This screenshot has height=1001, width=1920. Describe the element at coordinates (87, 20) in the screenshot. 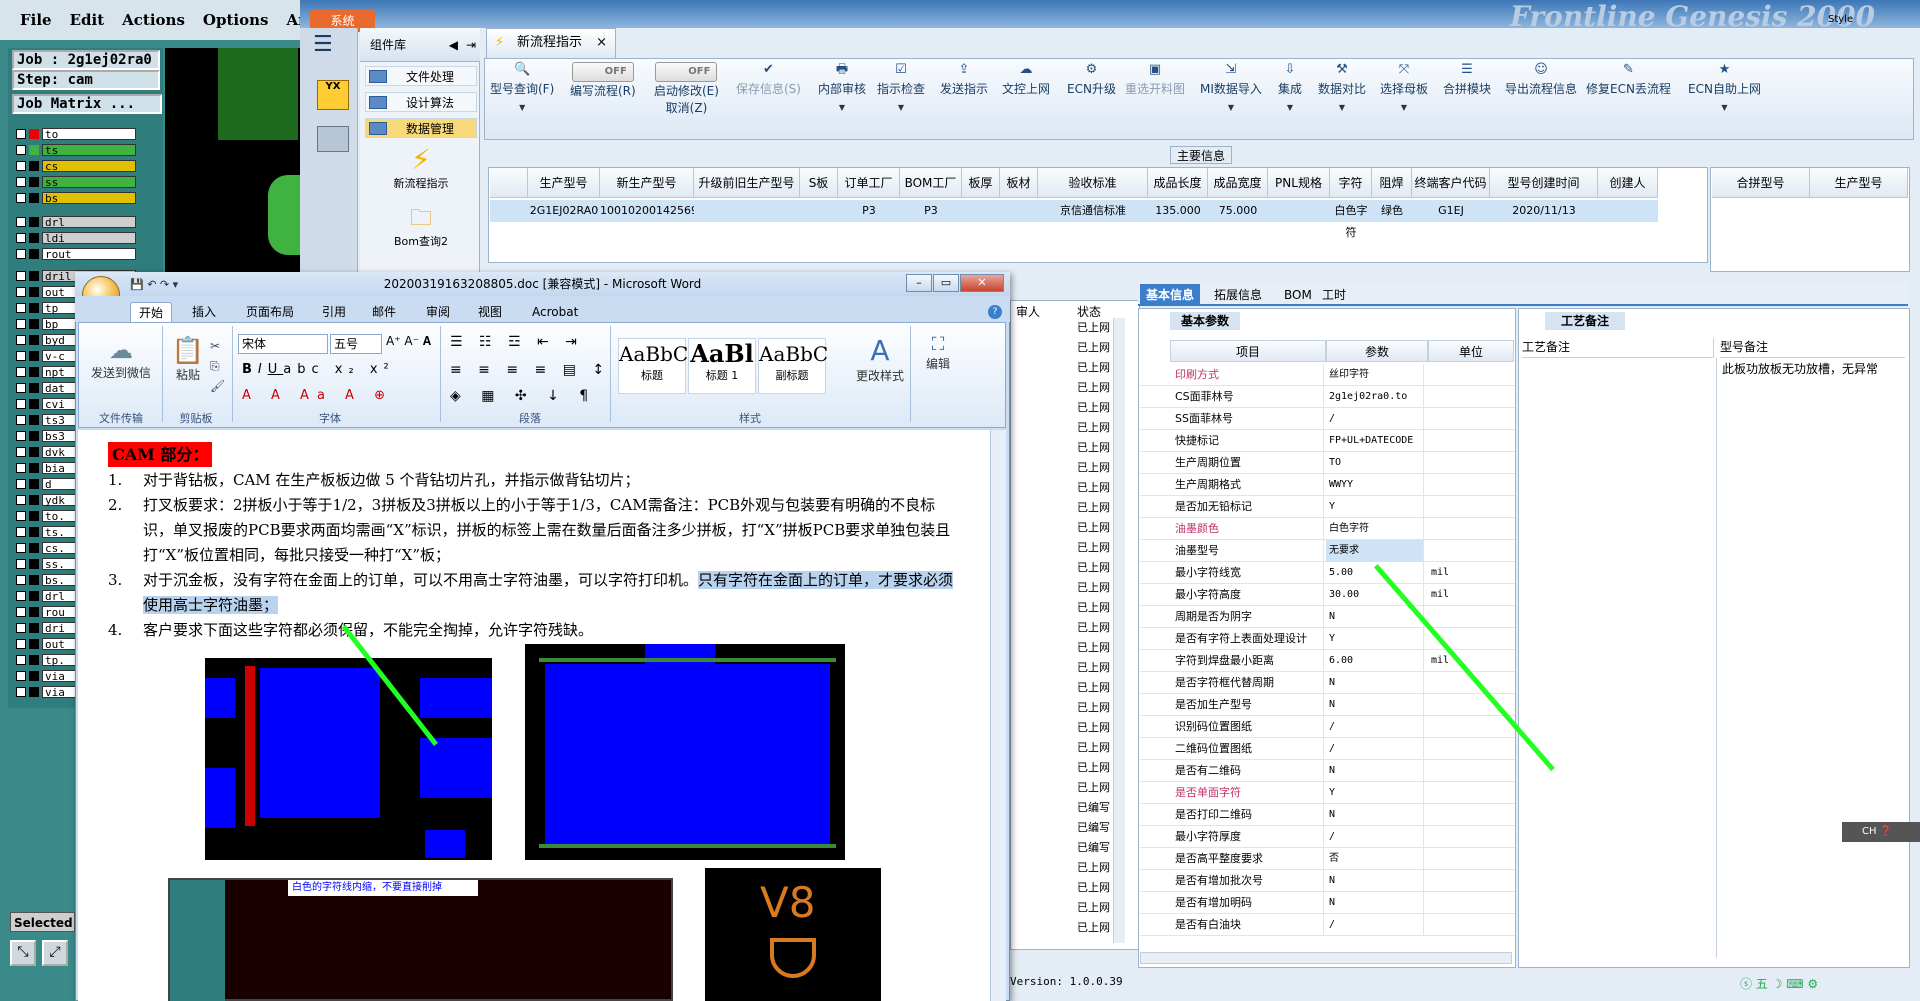

I see `menu-edit: Edit` at that location.